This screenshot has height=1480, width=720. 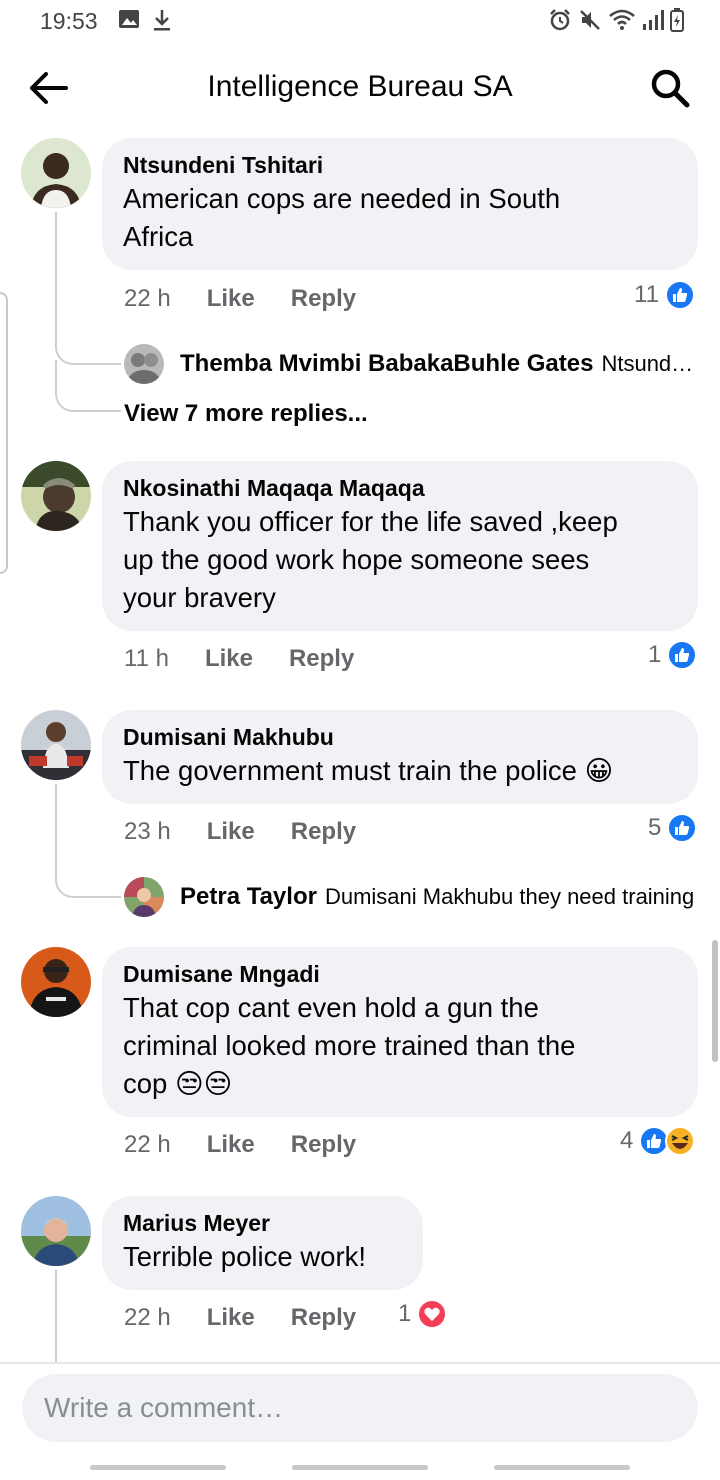 I want to click on comment-meta: 11 h Like Reply, so click(x=239, y=659).